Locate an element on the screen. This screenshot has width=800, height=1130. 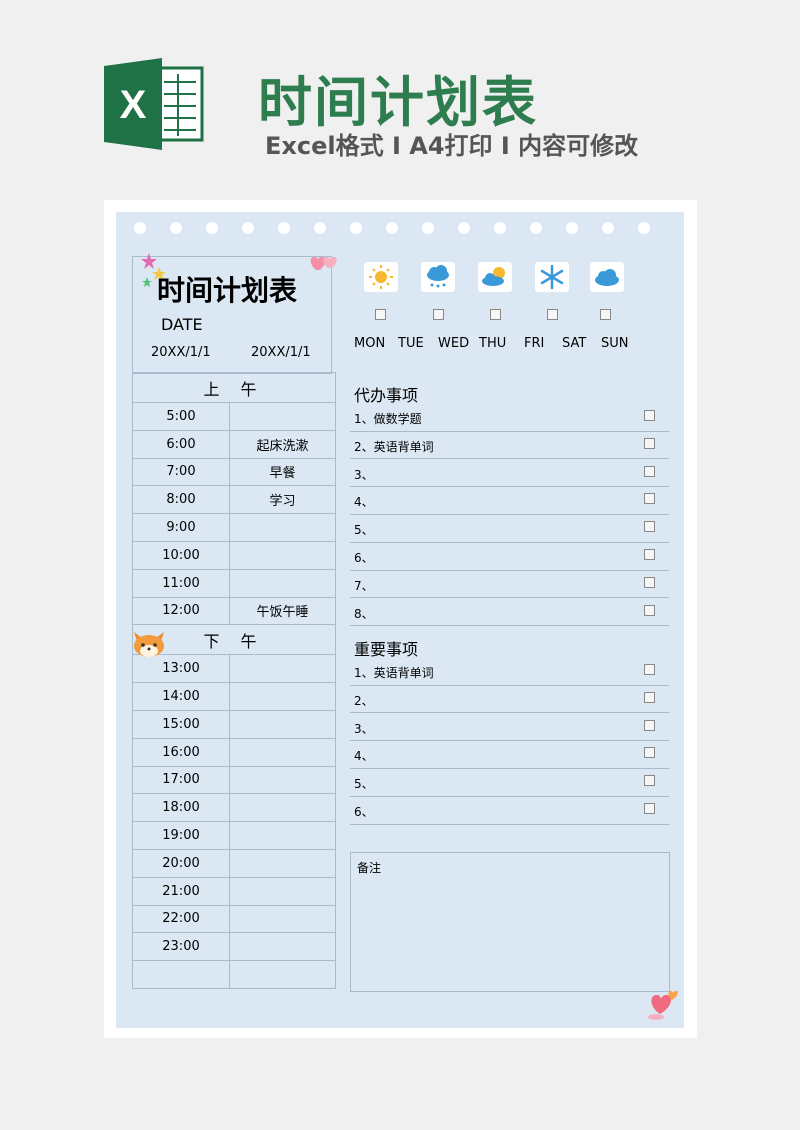
schedule-time: 13:00 is located at coordinates (181, 669).